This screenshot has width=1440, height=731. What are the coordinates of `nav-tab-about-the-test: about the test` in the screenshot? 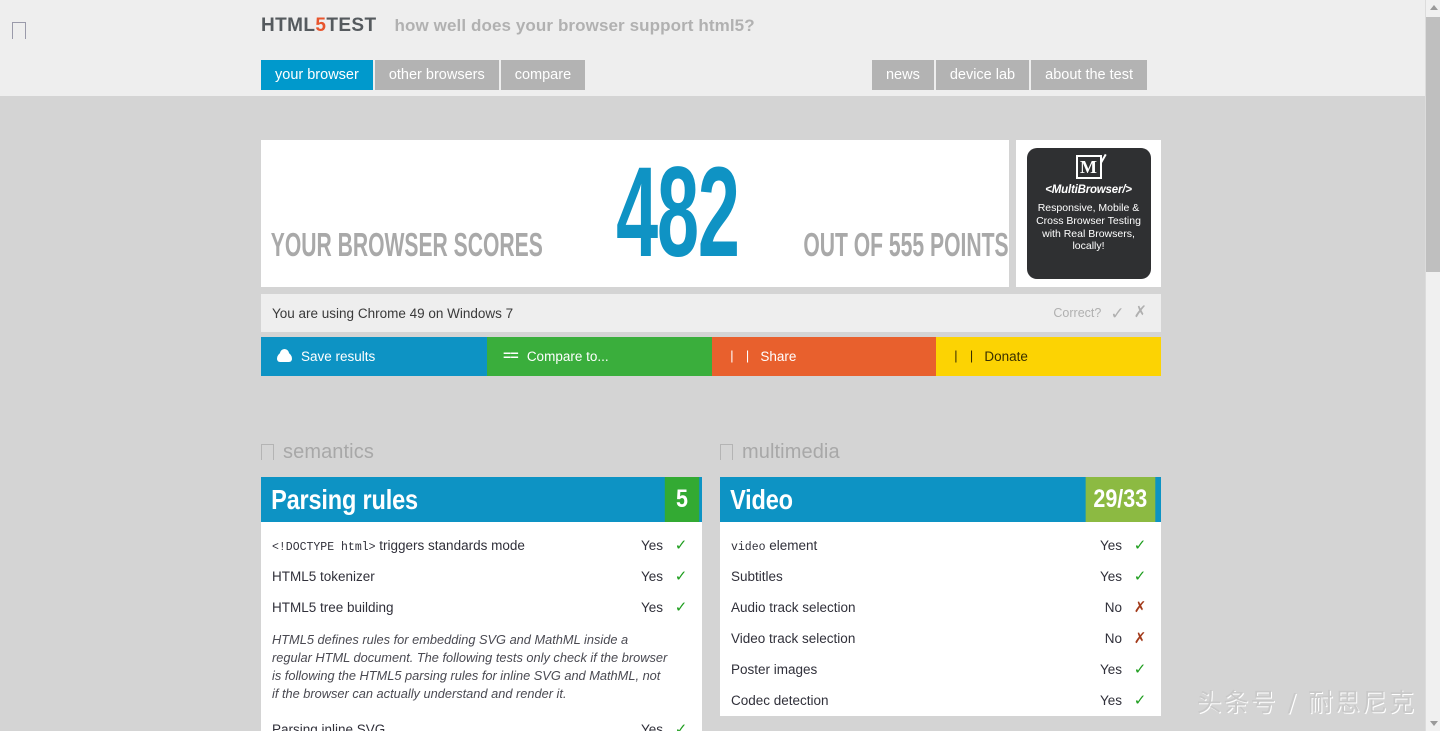 It's located at (1089, 75).